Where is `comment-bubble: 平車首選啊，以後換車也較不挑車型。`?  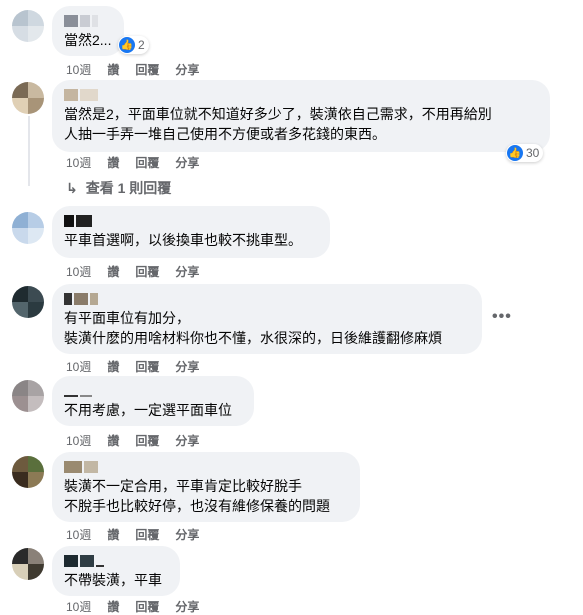
comment-bubble: 平車首選啊，以後換車也較不挑車型。 is located at coordinates (191, 232).